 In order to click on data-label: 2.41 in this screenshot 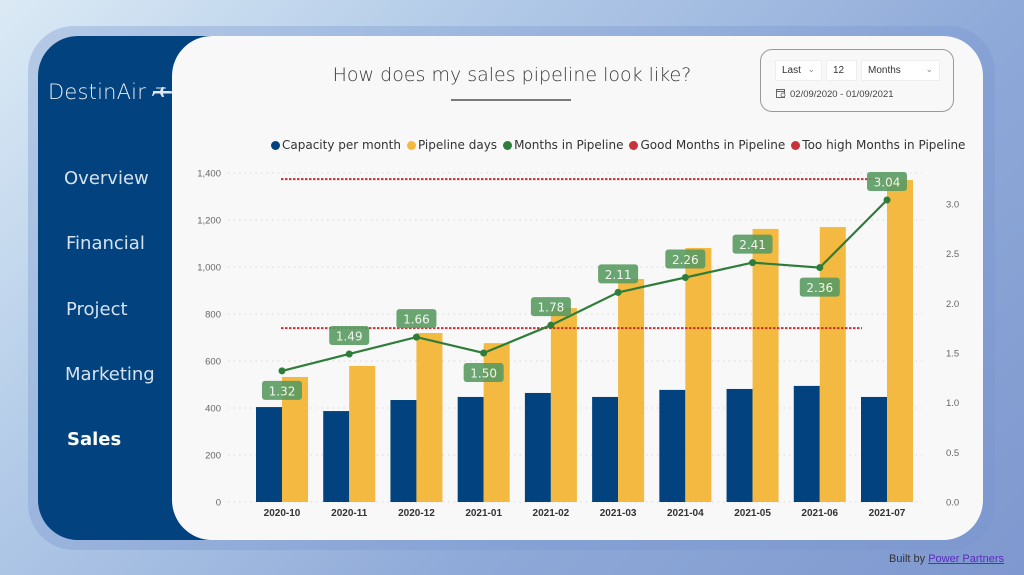, I will do `click(752, 245)`.